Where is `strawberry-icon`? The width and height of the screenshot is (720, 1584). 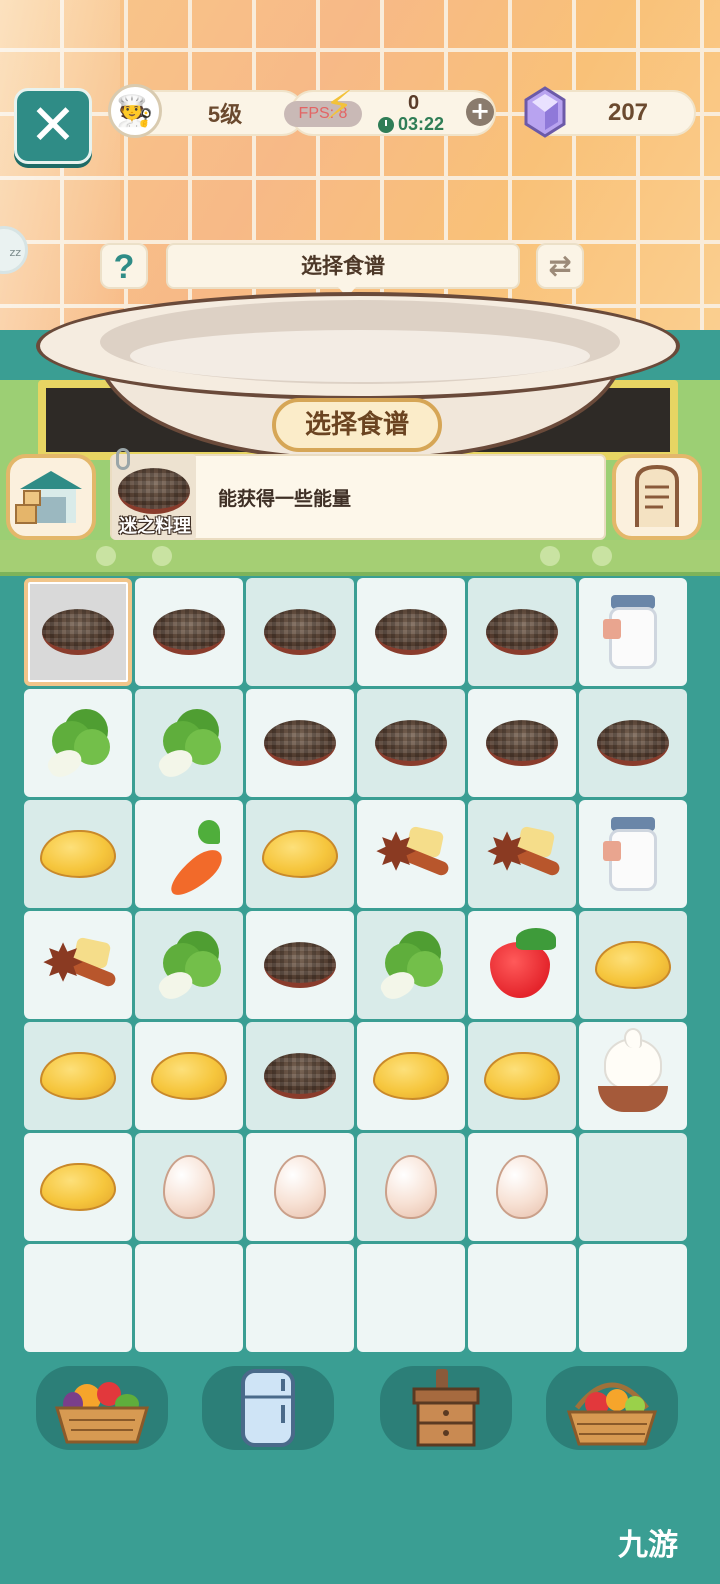 strawberry-icon is located at coordinates (522, 965).